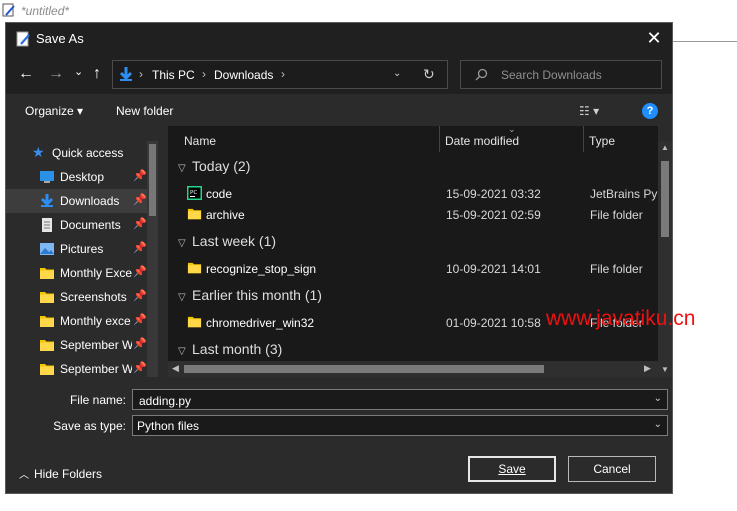 This screenshot has height=511, width=737. I want to click on view-options-button: ☷ ▾, so click(589, 111).